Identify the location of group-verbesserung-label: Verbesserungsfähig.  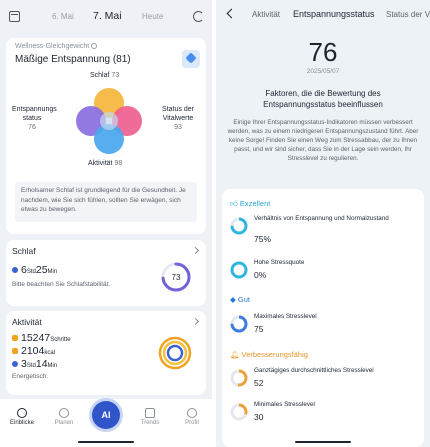
(274, 354).